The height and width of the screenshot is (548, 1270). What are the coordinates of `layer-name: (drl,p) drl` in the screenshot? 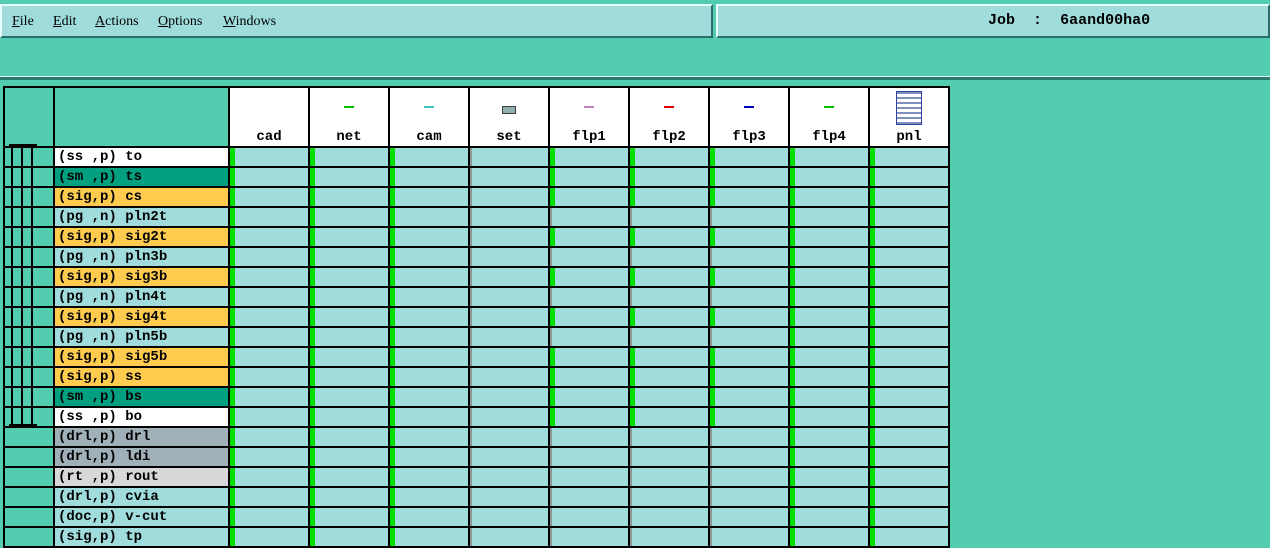 It's located at (141, 437).